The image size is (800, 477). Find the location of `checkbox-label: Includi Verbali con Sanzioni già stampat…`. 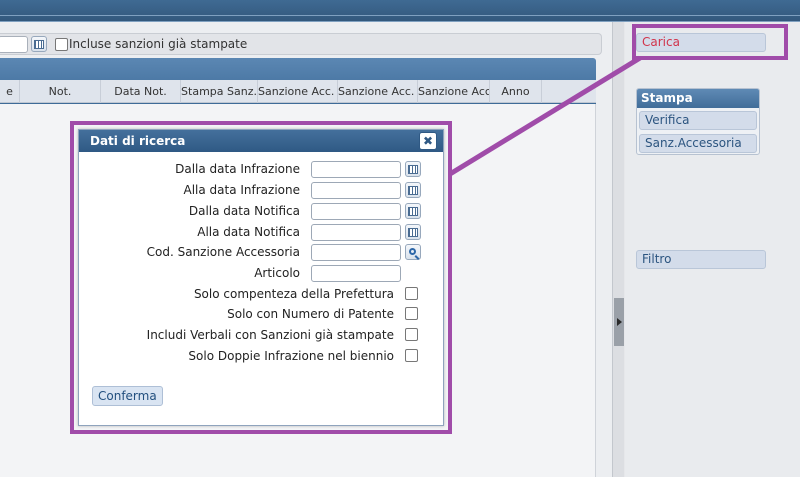

checkbox-label: Includi Verbali con Sanzioni già stampat… is located at coordinates (270, 335).